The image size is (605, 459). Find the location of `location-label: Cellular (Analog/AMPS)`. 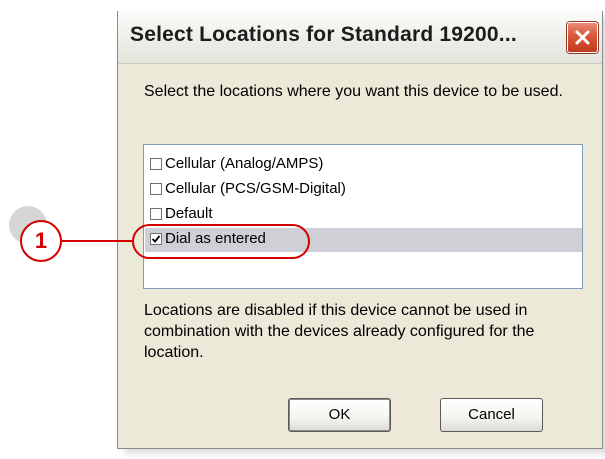

location-label: Cellular (Analog/AMPS) is located at coordinates (244, 163).